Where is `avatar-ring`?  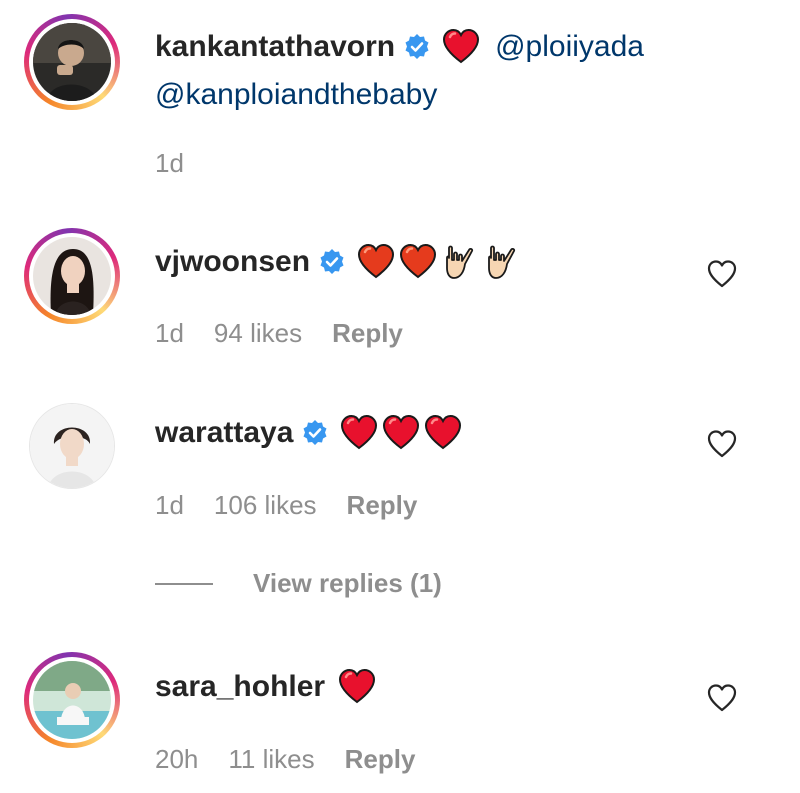 avatar-ring is located at coordinates (72, 446).